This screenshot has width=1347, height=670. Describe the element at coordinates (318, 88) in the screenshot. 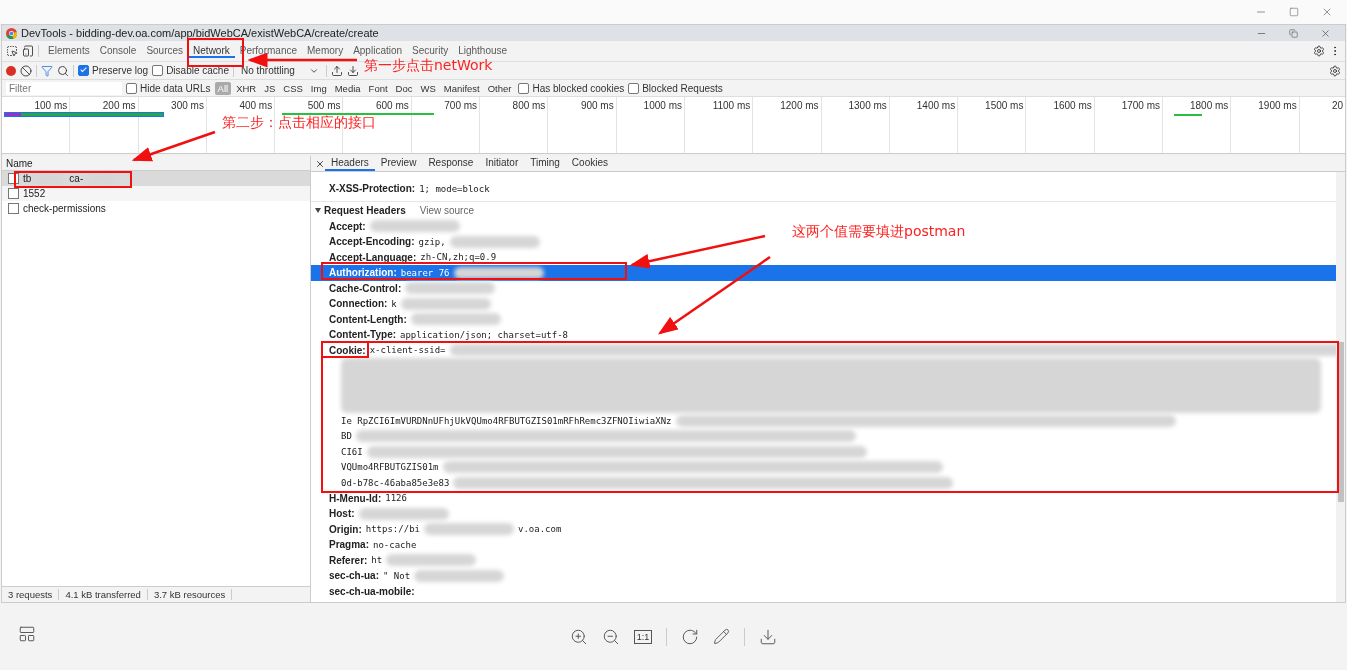

I see `type-filter: Img` at that location.